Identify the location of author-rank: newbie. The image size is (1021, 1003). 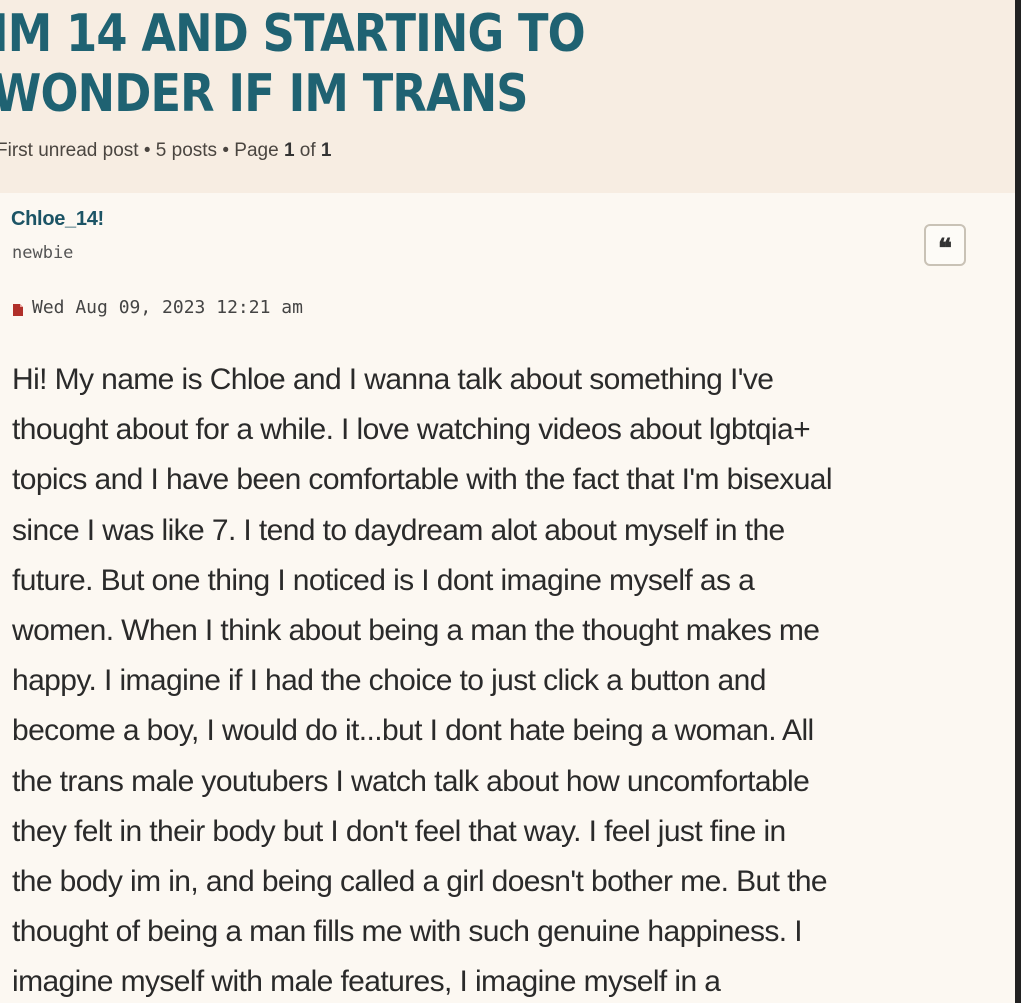
(43, 253).